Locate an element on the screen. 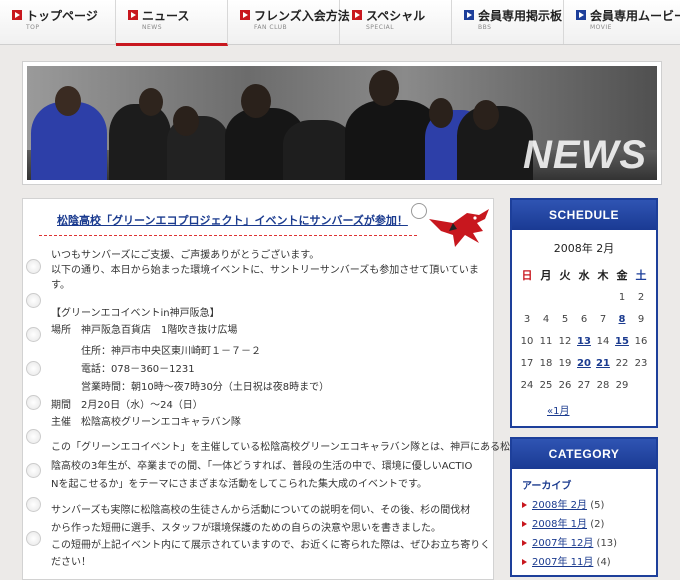 This screenshot has width=680, height=580. archive-item: 2008年 1月 (2) is located at coordinates (589, 522).